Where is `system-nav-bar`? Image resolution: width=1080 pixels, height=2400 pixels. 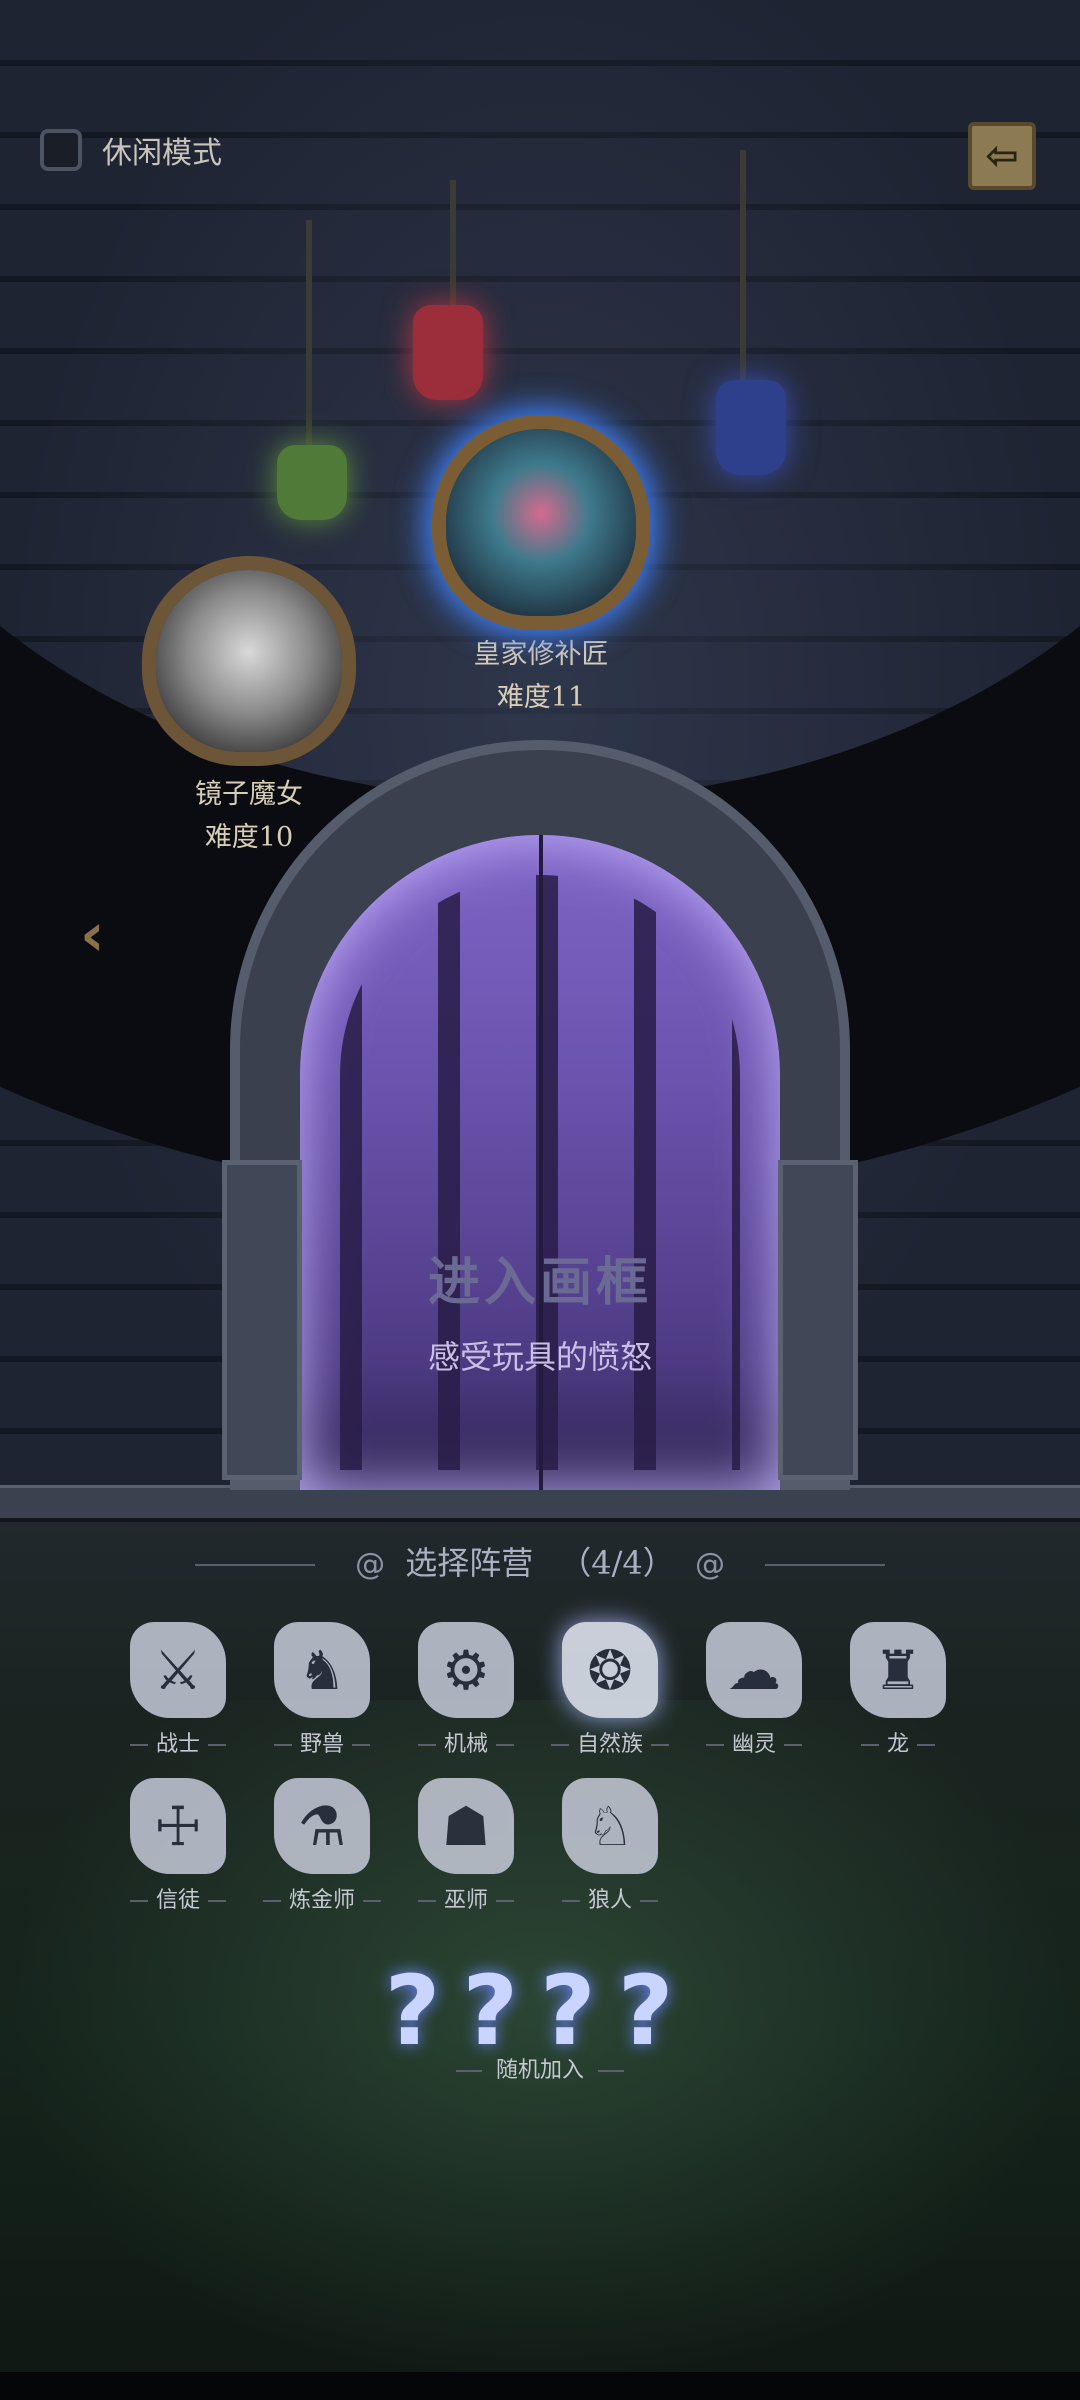 system-nav-bar is located at coordinates (540, 2386).